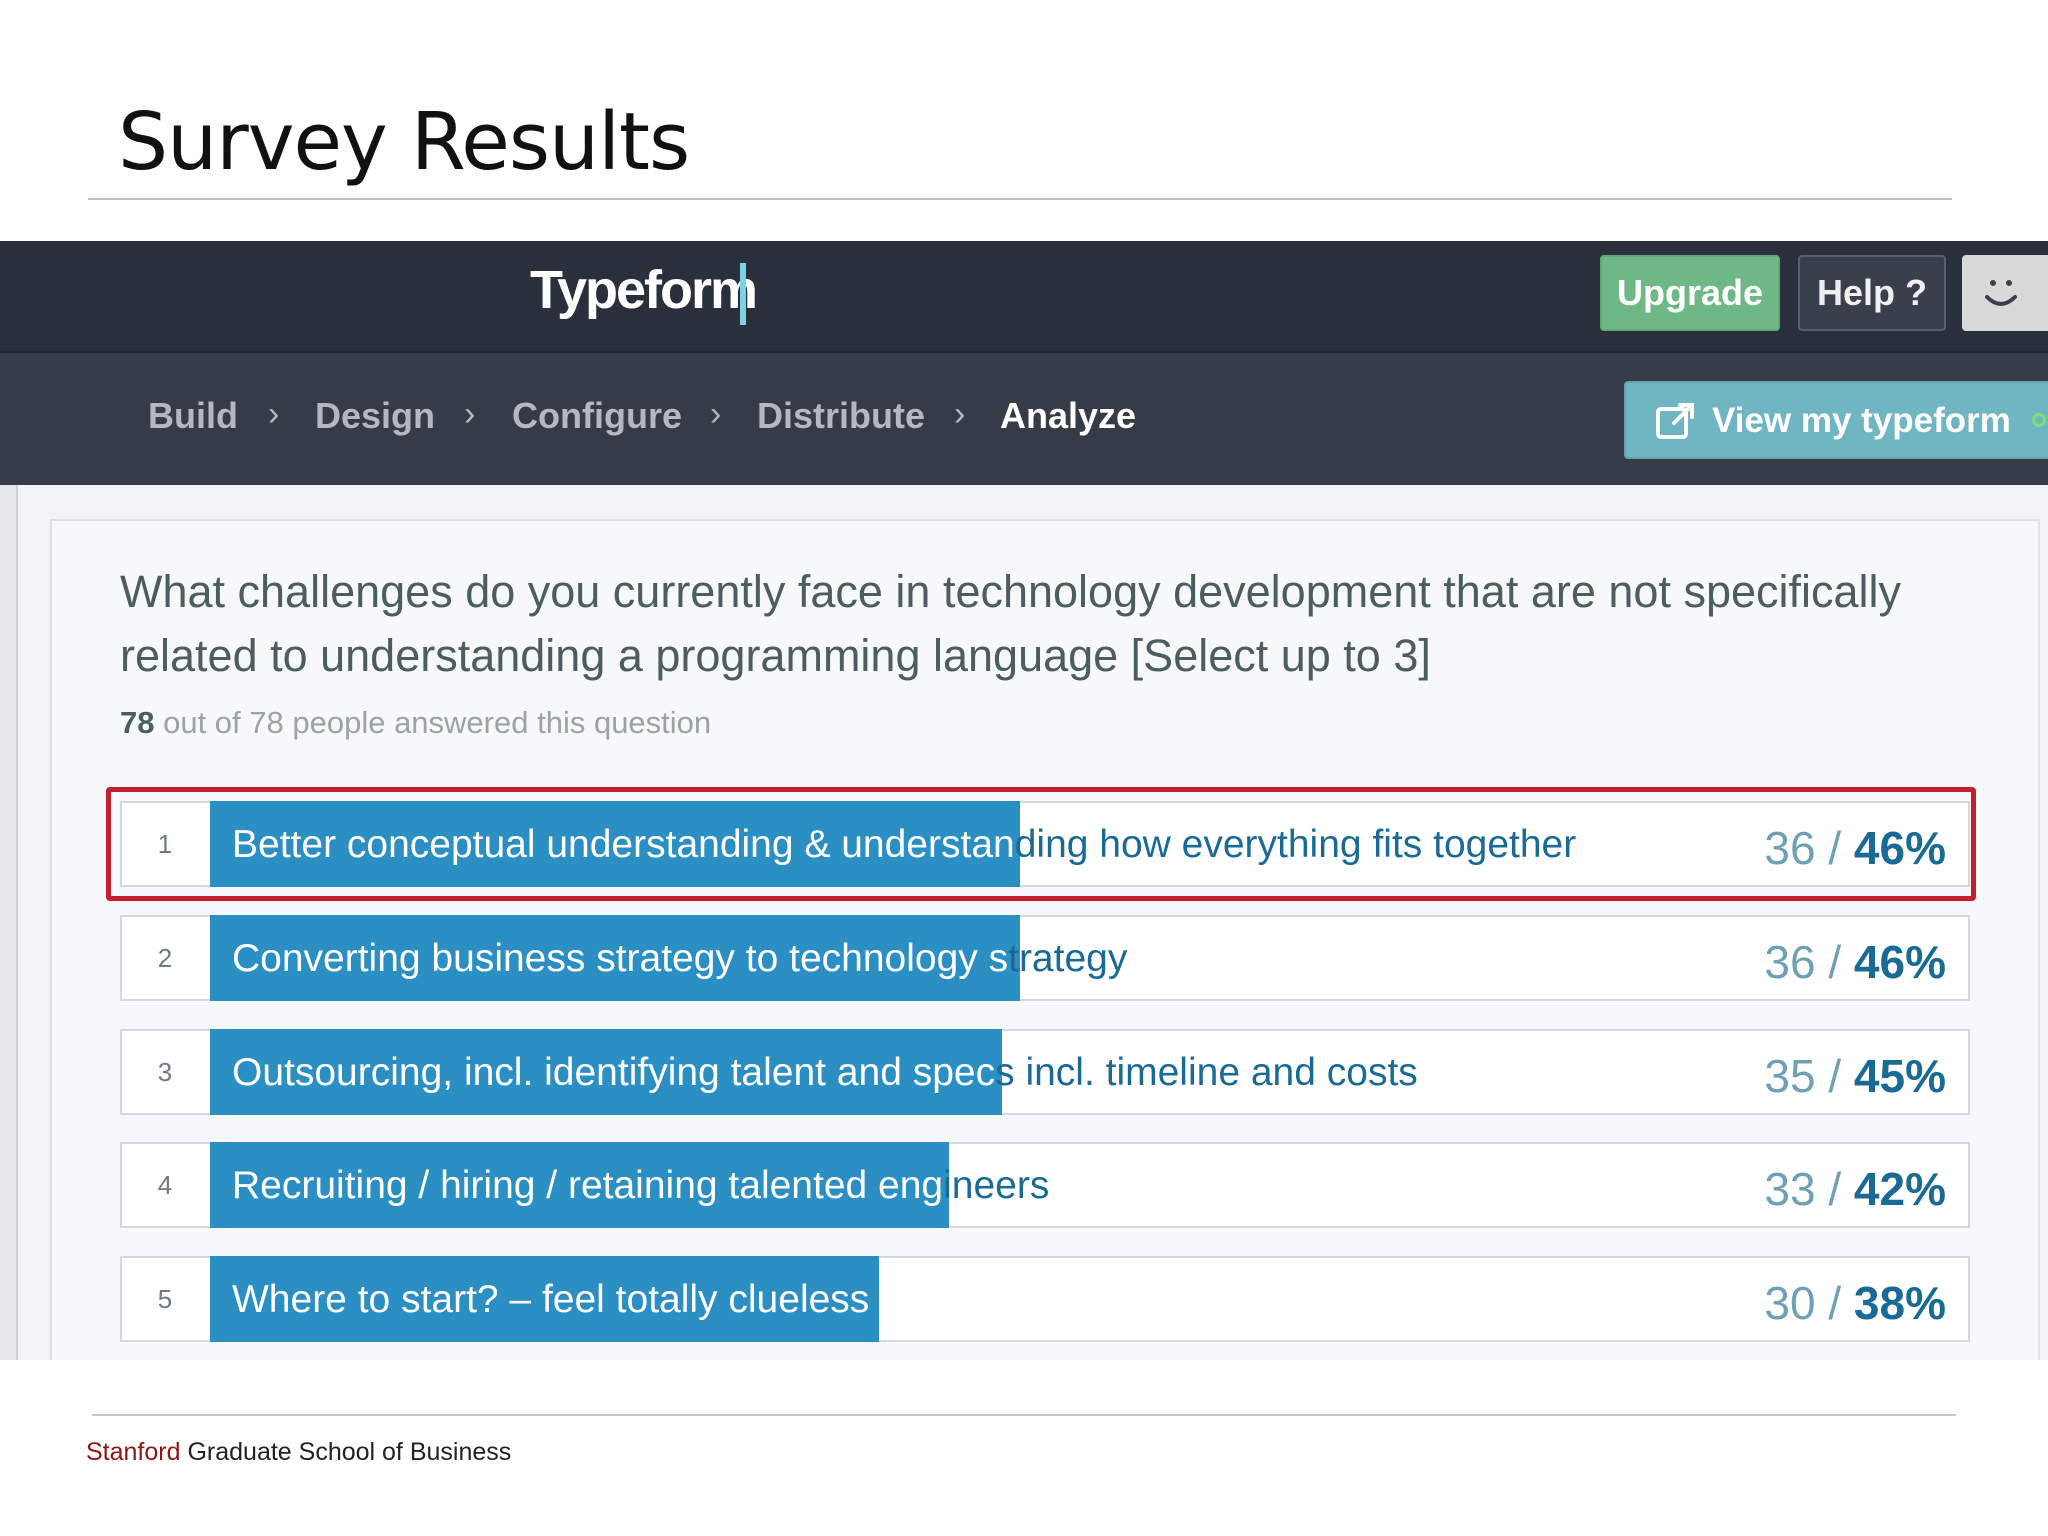  I want to click on footer-brand: Stanford, so click(133, 1452).